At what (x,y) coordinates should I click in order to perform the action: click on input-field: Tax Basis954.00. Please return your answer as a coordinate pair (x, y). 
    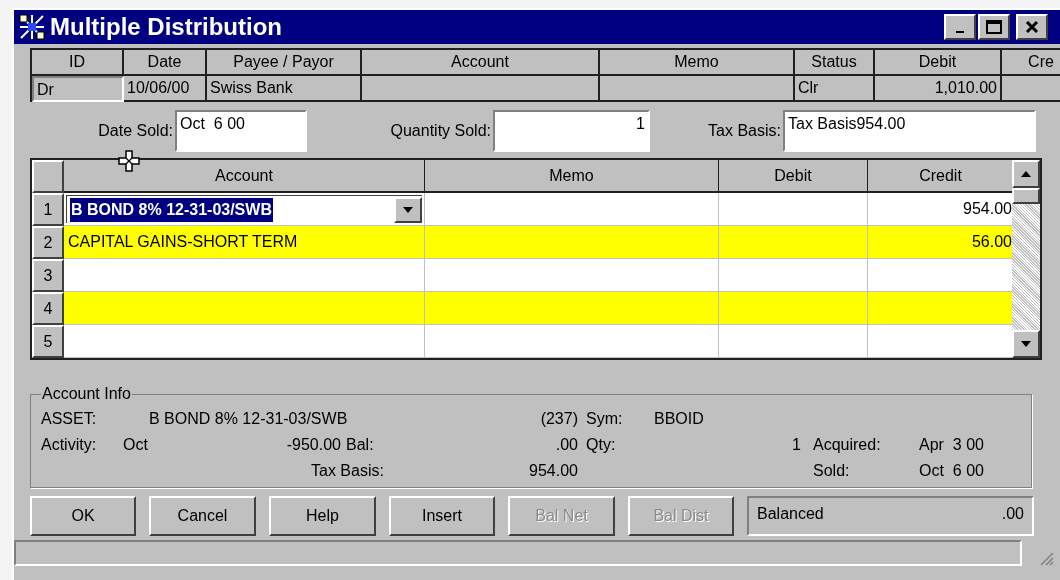
    Looking at the image, I should click on (909, 131).